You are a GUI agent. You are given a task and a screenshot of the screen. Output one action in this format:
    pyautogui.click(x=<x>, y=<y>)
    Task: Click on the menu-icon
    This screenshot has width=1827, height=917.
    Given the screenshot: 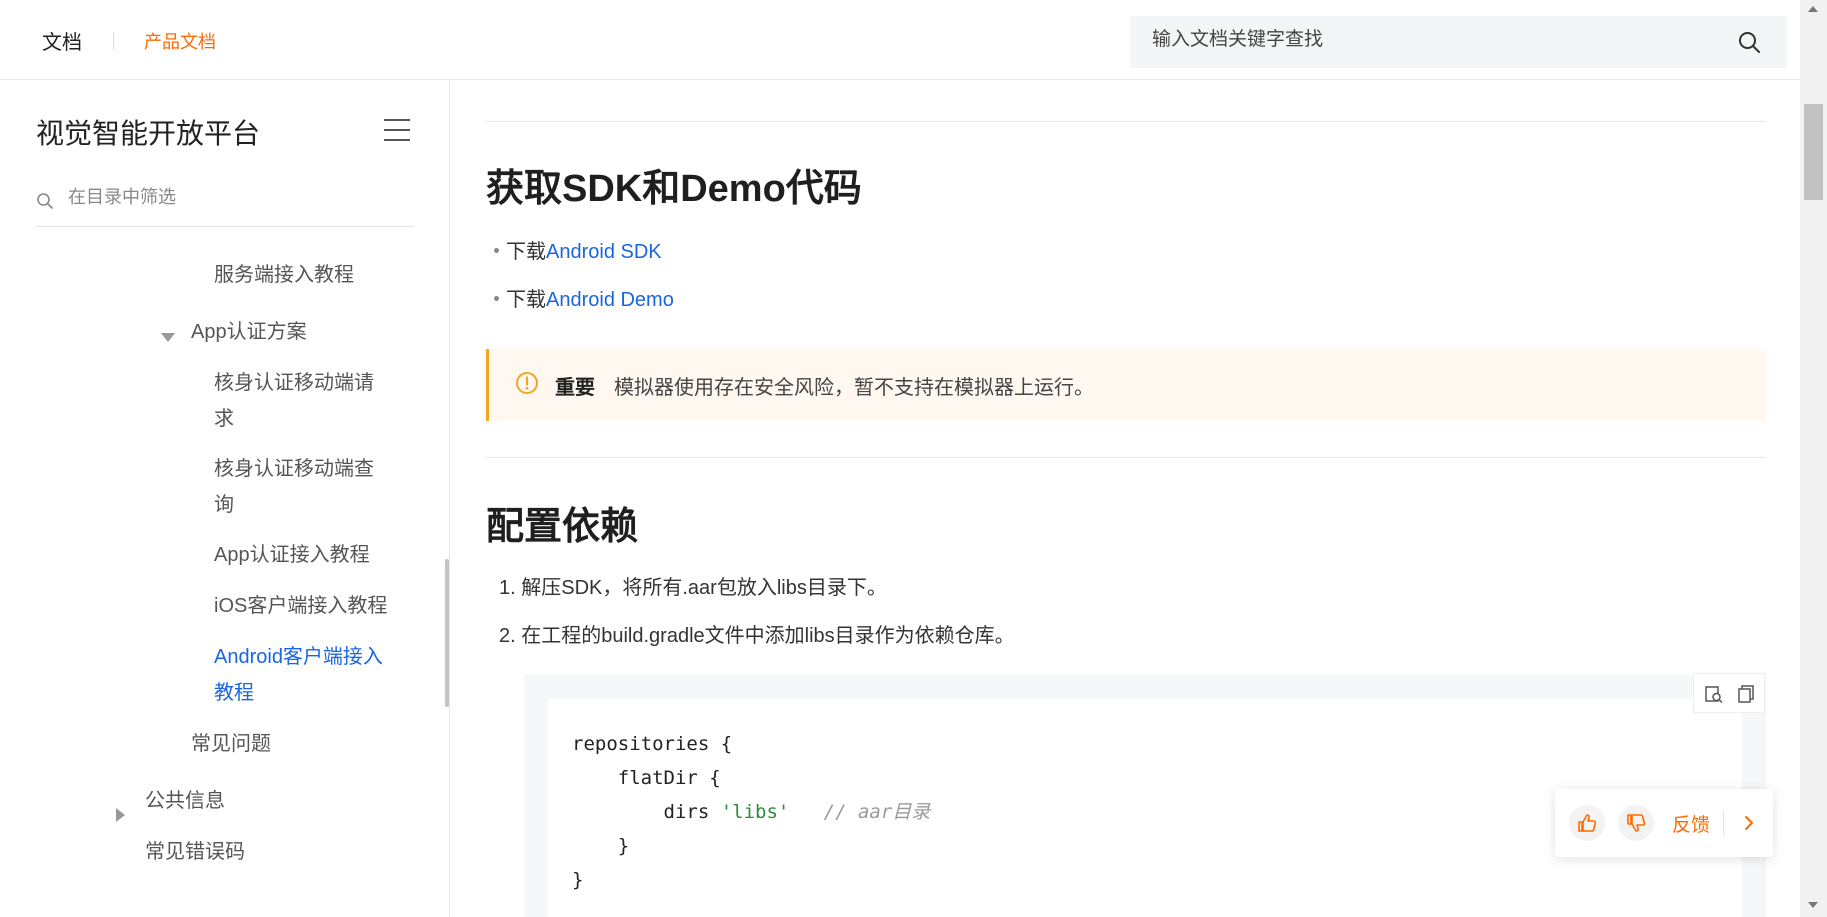 What is the action you would take?
    pyautogui.click(x=397, y=130)
    